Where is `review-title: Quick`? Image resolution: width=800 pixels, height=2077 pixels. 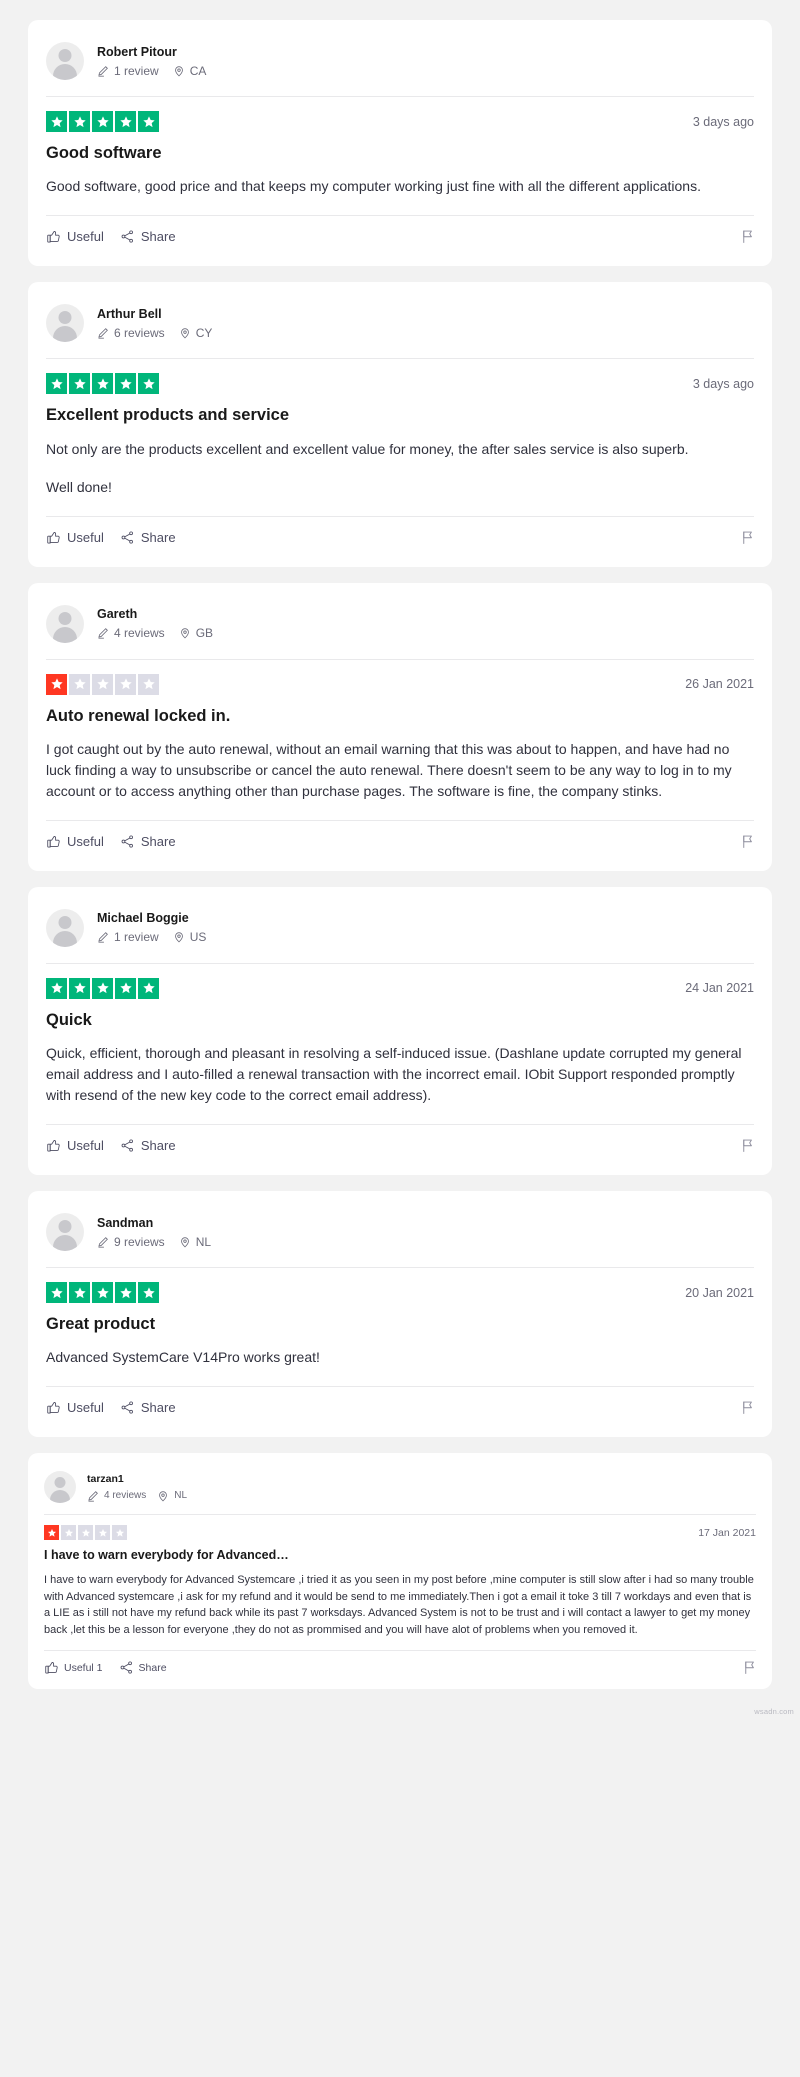
review-title: Quick is located at coordinates (400, 1026).